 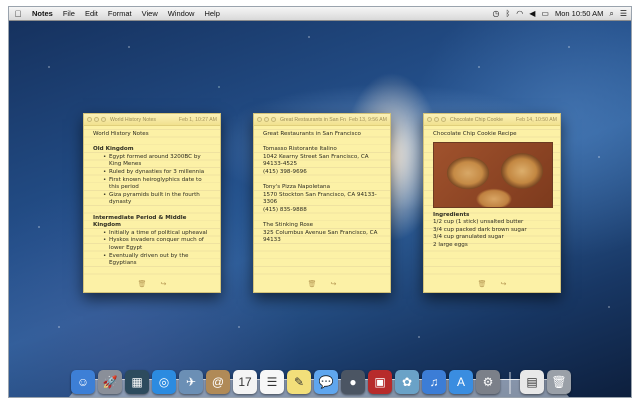 What do you see at coordinates (300, 149) in the screenshot?
I see `note-line: Tomasso Ristorante Italino` at bounding box center [300, 149].